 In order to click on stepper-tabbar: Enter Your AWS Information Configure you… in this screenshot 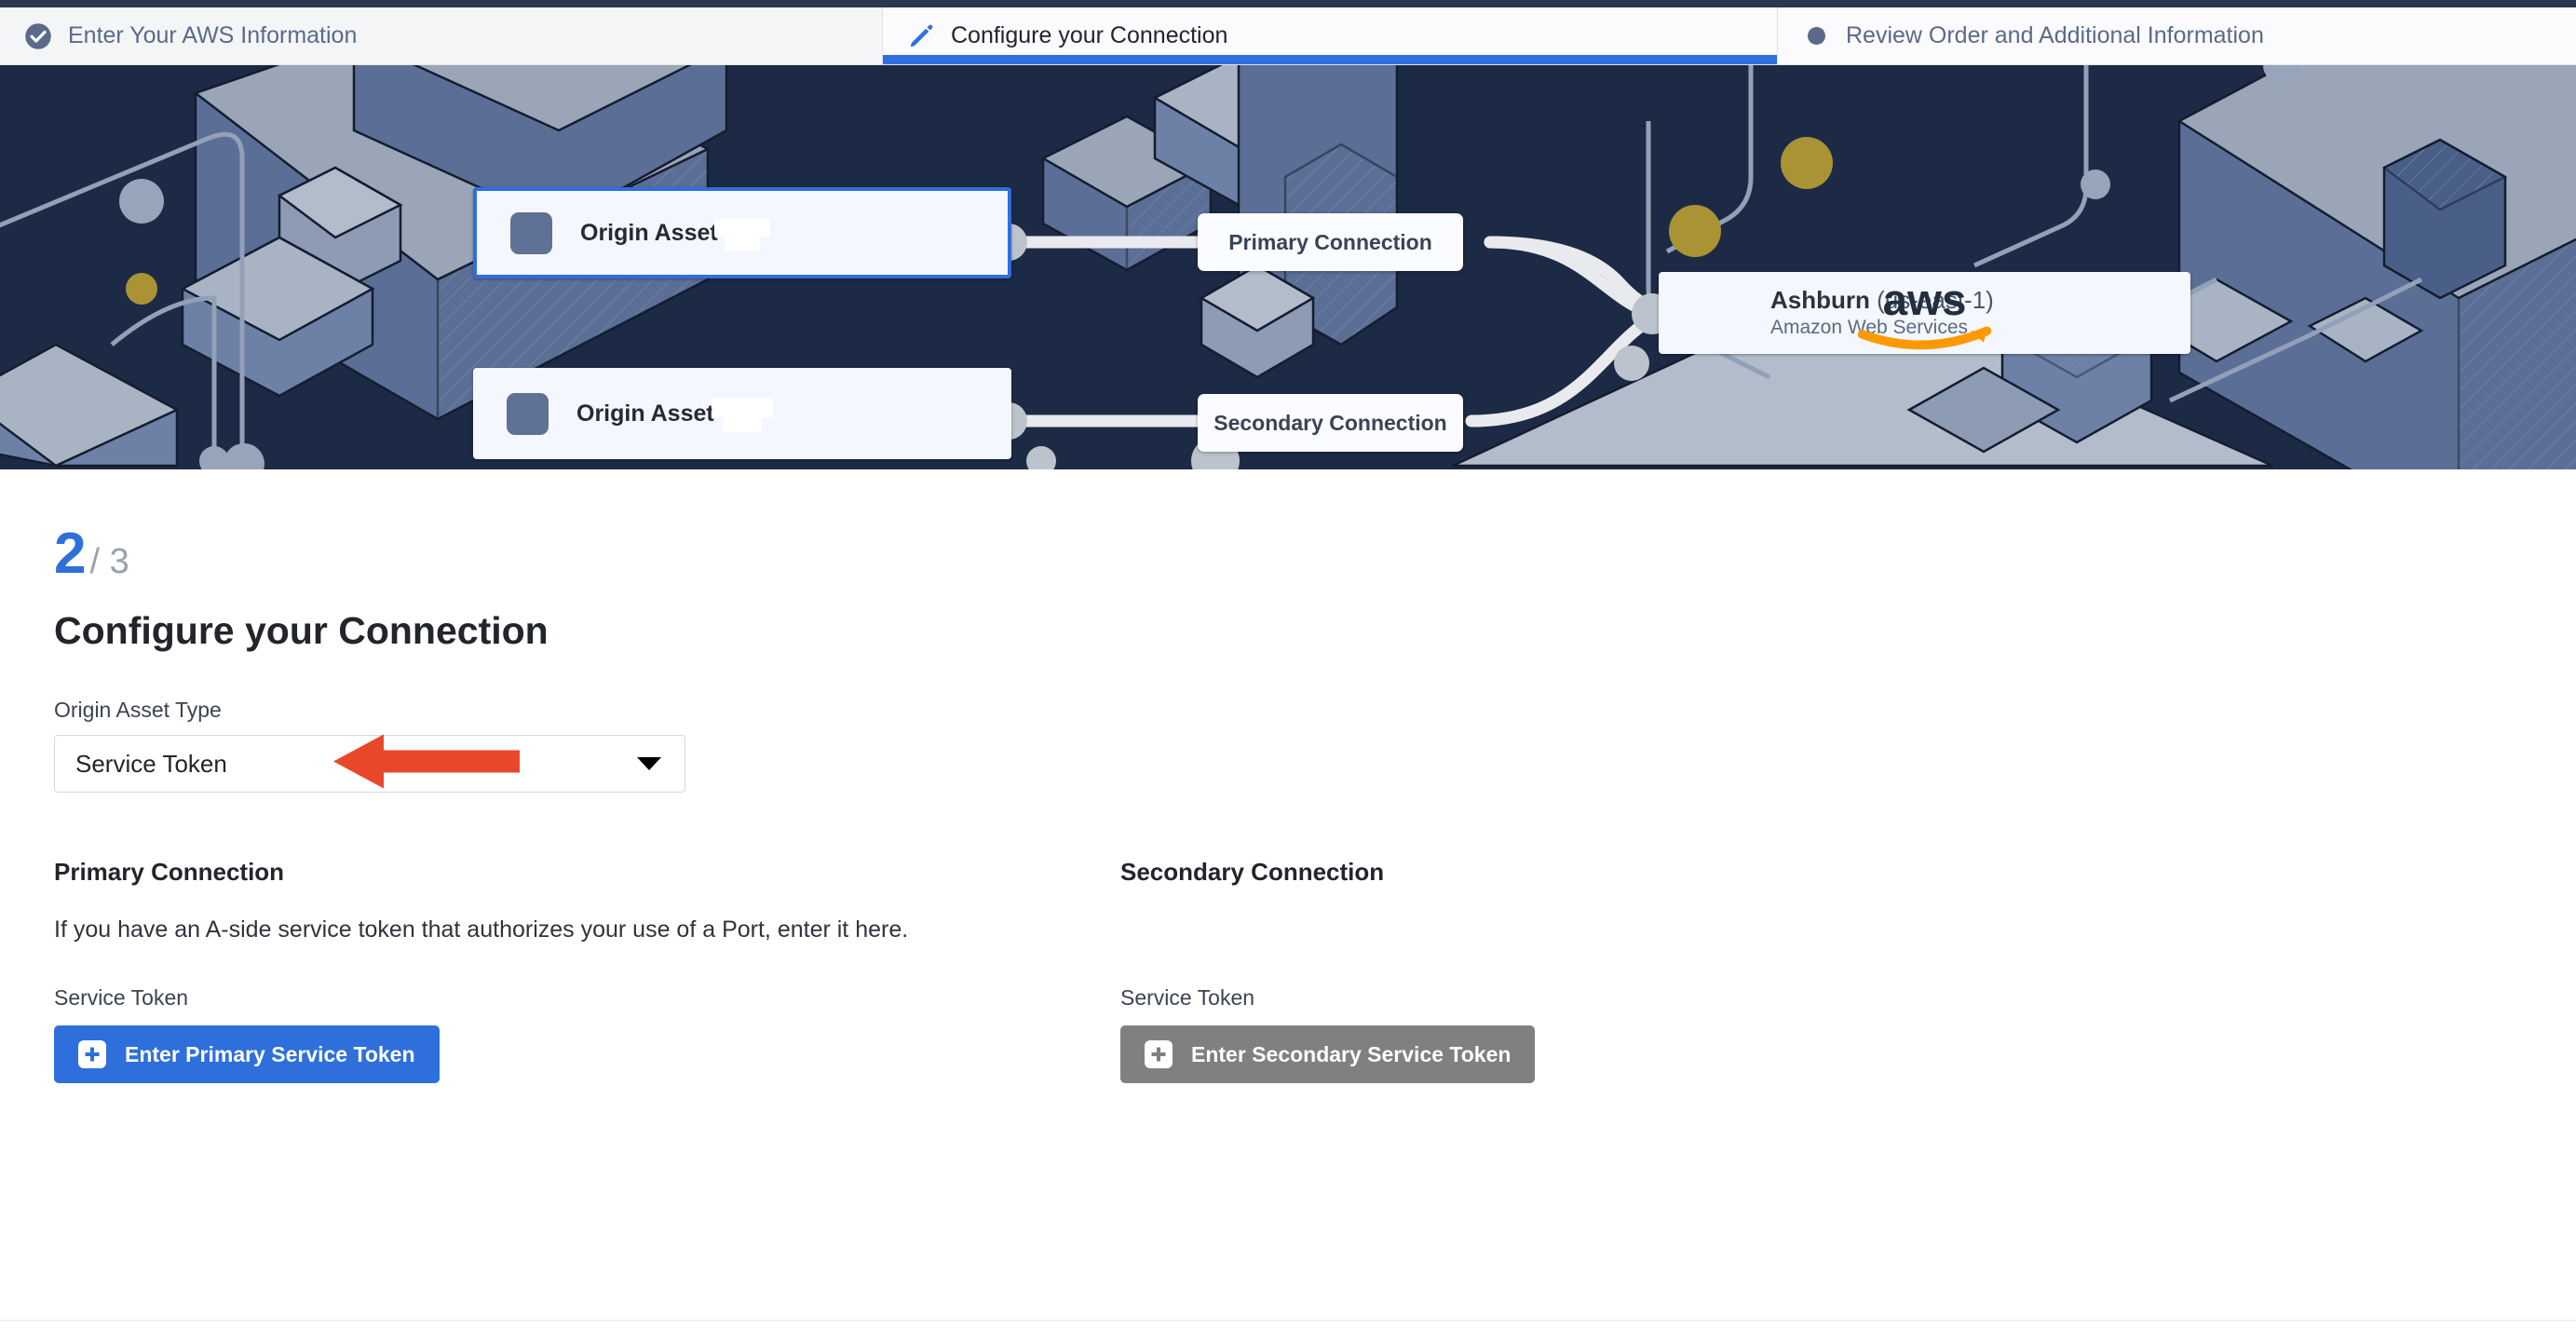, I will do `click(1288, 36)`.